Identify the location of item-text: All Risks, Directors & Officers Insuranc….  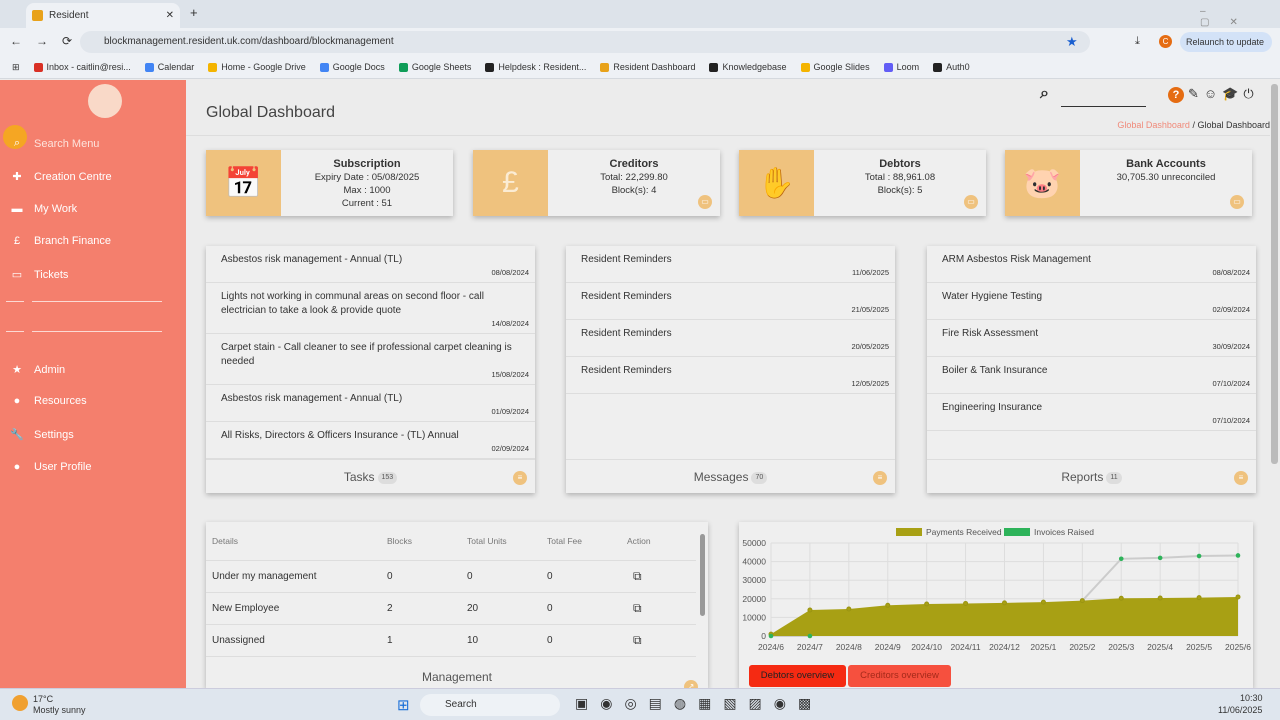
(340, 435).